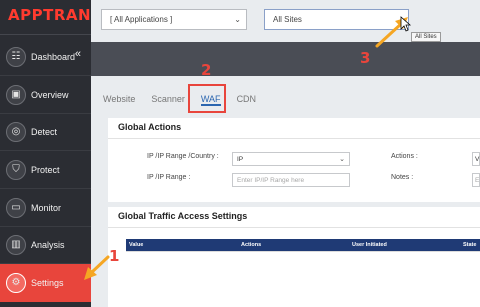 This screenshot has width=480, height=307. Describe the element at coordinates (78, 54) in the screenshot. I see `collapse-sidebar-icon: «` at that location.